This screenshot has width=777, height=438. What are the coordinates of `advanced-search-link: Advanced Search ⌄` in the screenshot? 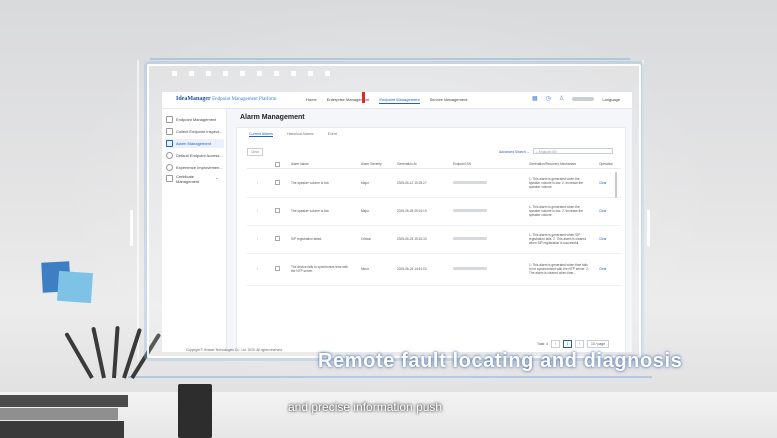 It's located at (514, 152).